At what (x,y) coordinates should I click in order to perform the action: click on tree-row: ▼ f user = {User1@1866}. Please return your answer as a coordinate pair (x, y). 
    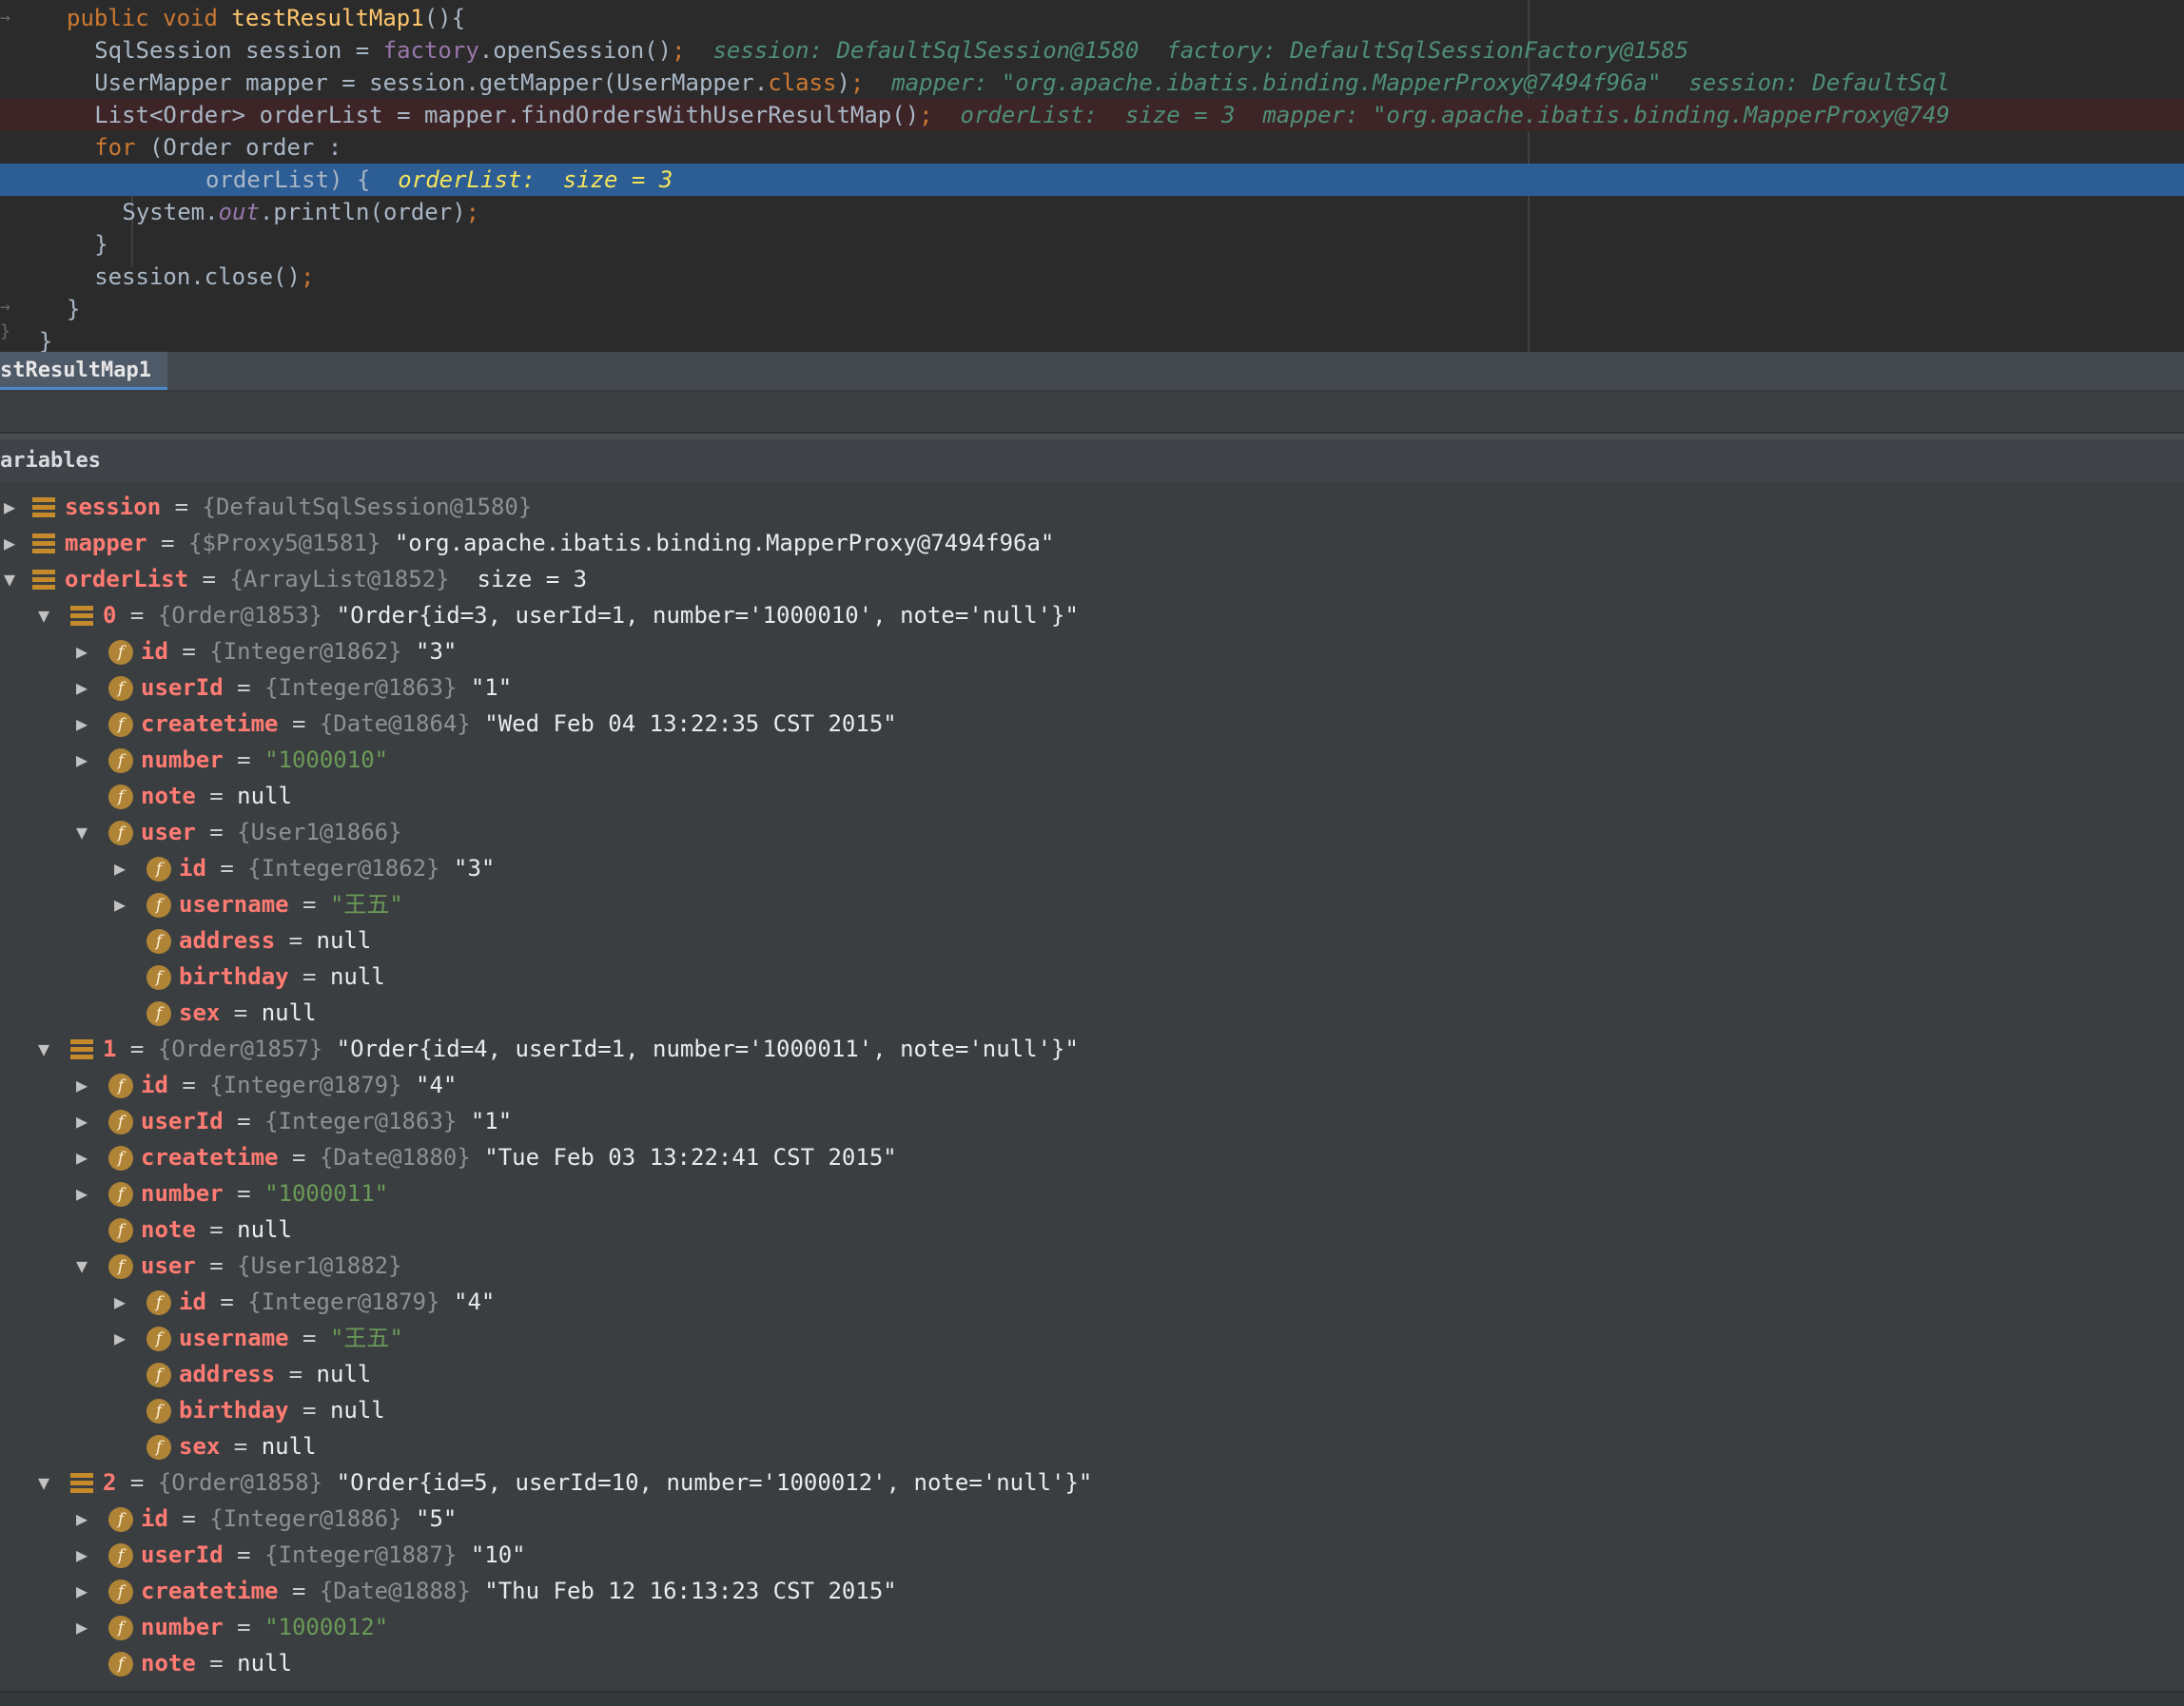
    Looking at the image, I should click on (1092, 832).